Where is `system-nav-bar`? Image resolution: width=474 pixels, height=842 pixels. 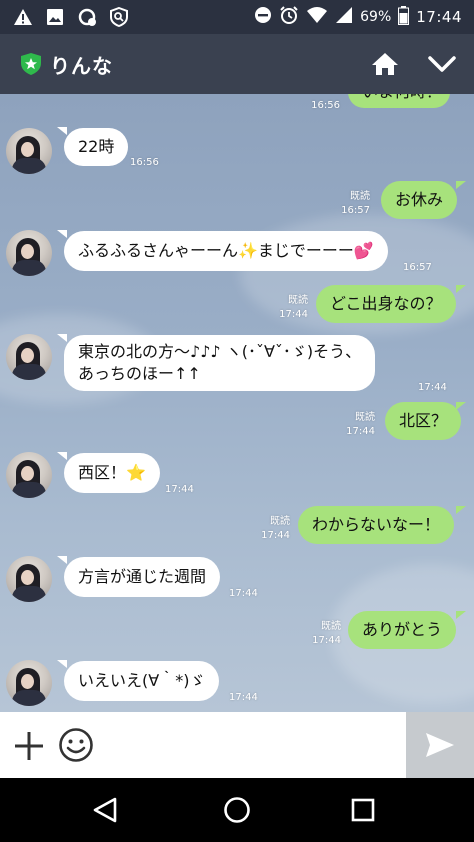 system-nav-bar is located at coordinates (237, 810).